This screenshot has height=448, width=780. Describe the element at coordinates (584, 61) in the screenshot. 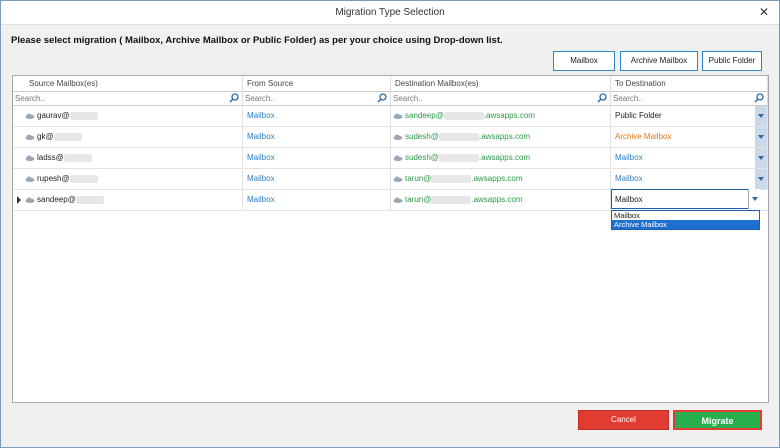

I see `mailbox-button: Mailbox` at that location.